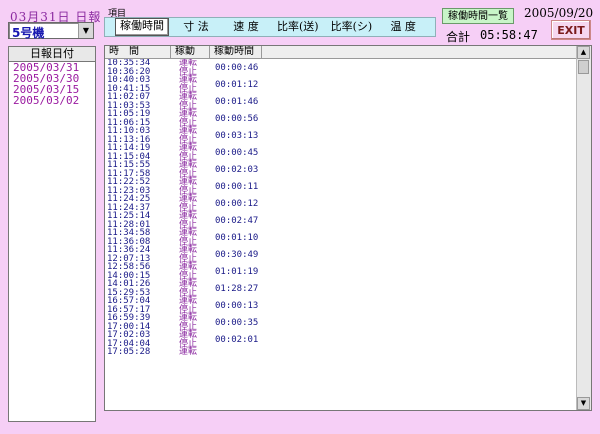 The image size is (600, 434). I want to click on tab-ratio-feed: 比率(送), so click(298, 27).